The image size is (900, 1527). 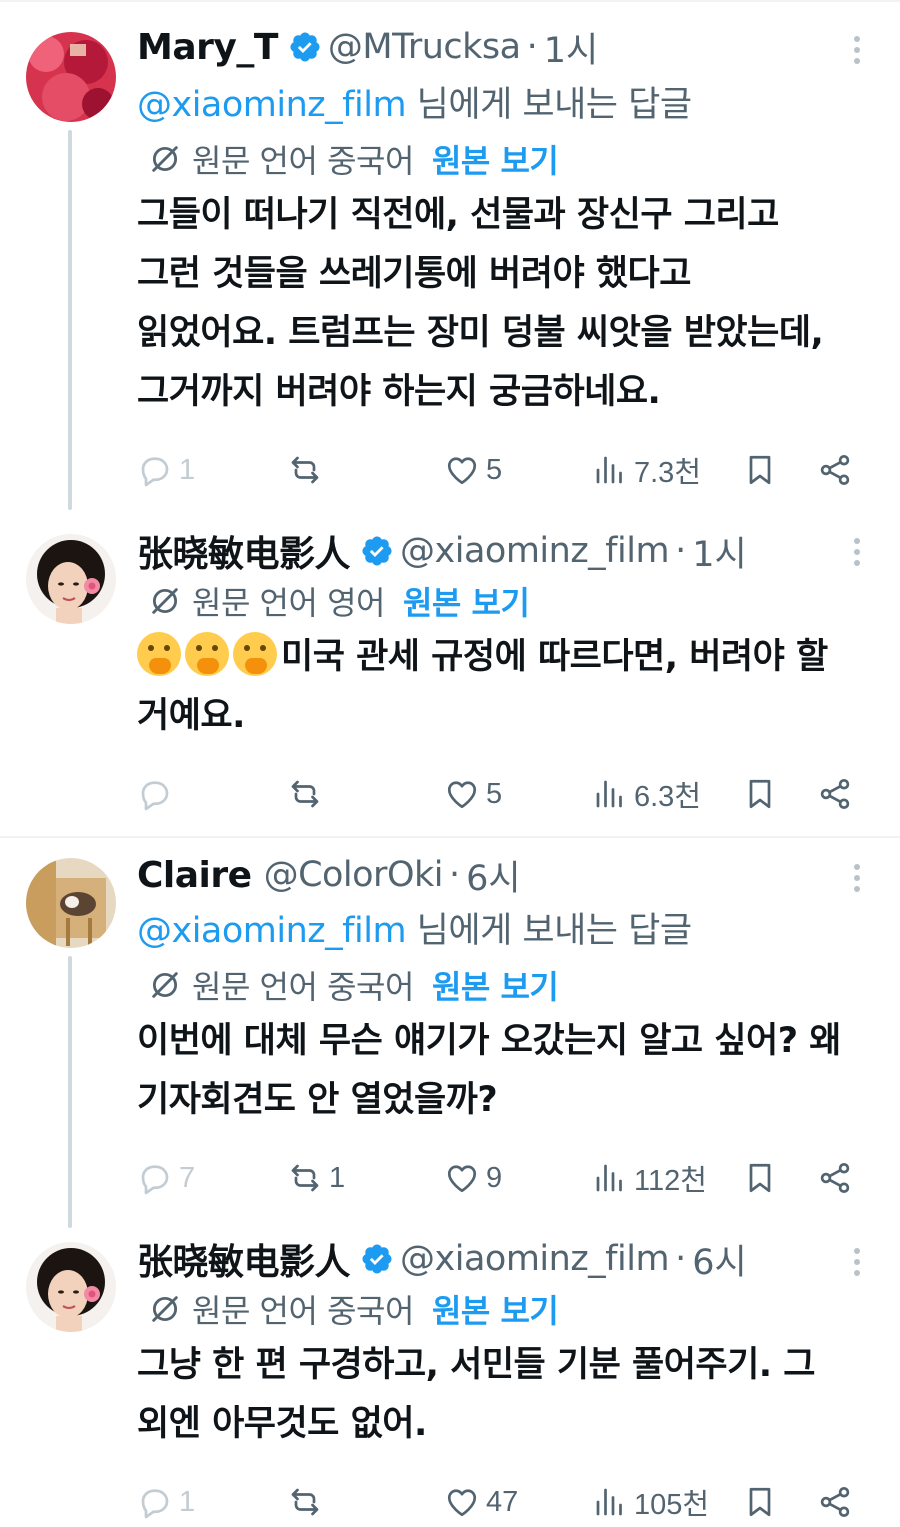 I want to click on tweet-header: 张晓敏电影人 @xiaominz_film · 6시, so click(x=488, y=1259).